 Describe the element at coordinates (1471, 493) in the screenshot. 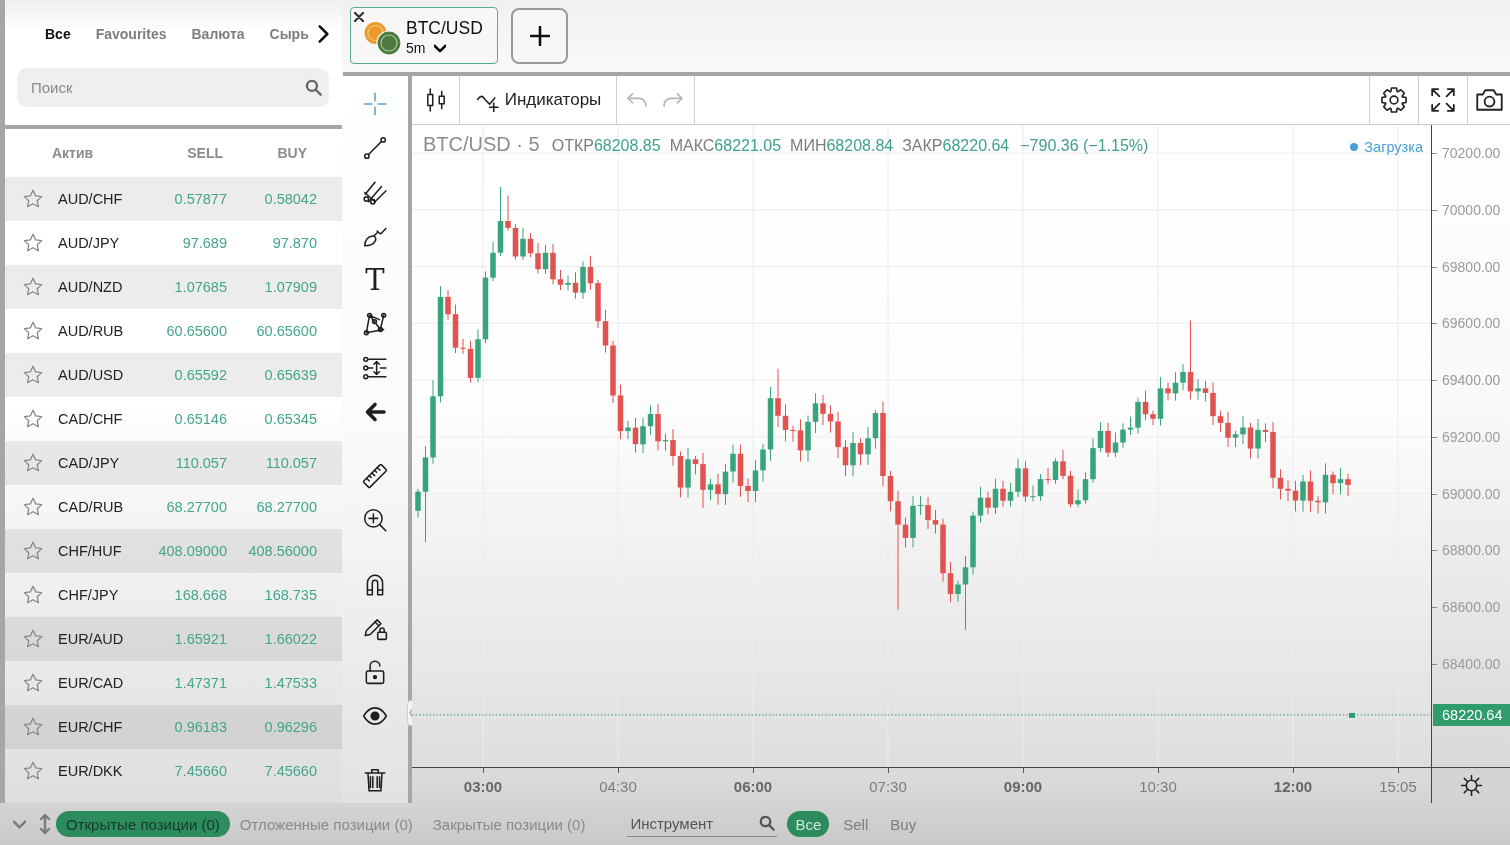

I see `price-label: 69000.00` at that location.